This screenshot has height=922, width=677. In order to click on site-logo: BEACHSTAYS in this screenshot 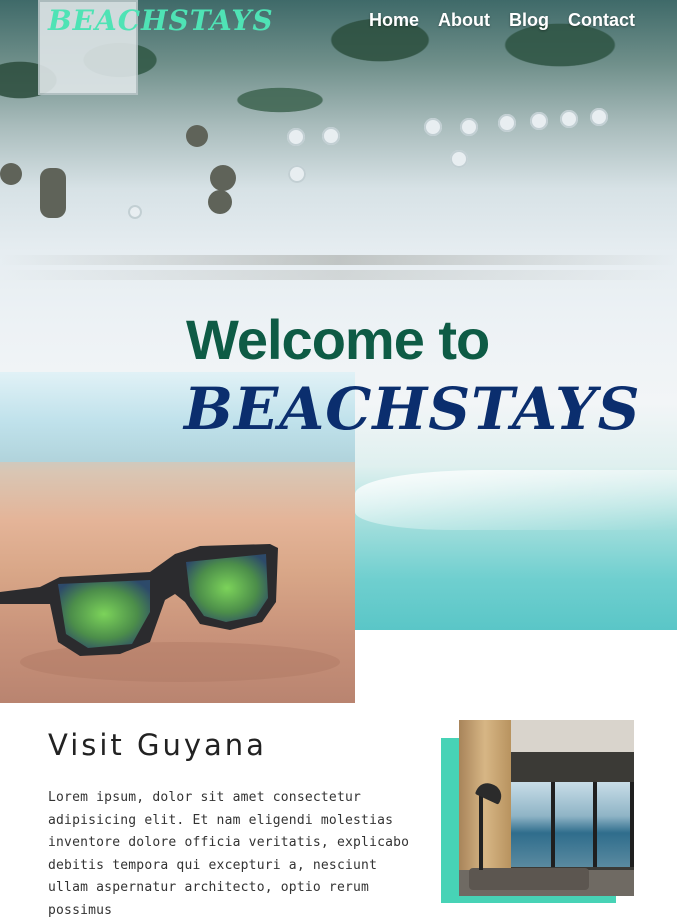, I will do `click(161, 20)`.